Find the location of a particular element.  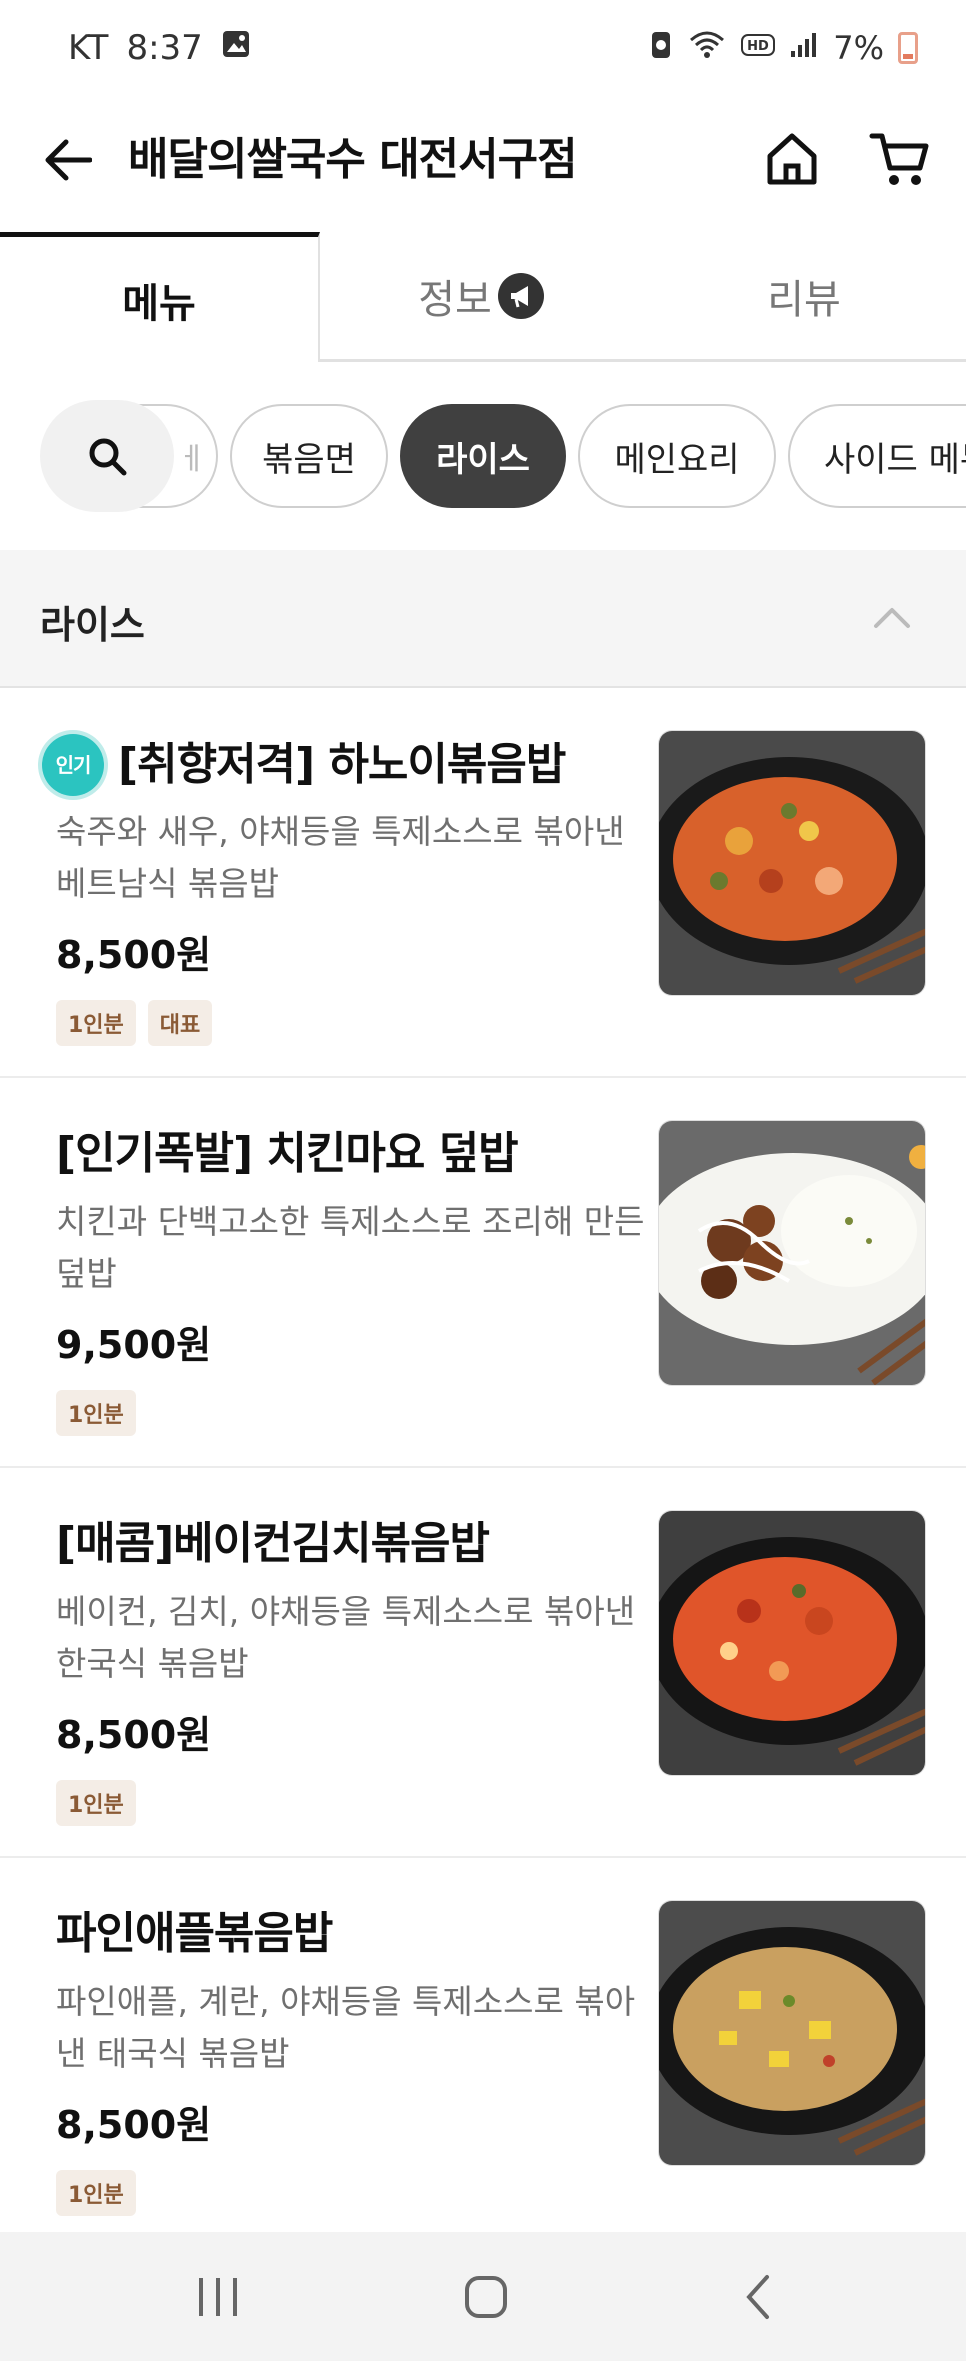

collapse-button is located at coordinates (892, 619).